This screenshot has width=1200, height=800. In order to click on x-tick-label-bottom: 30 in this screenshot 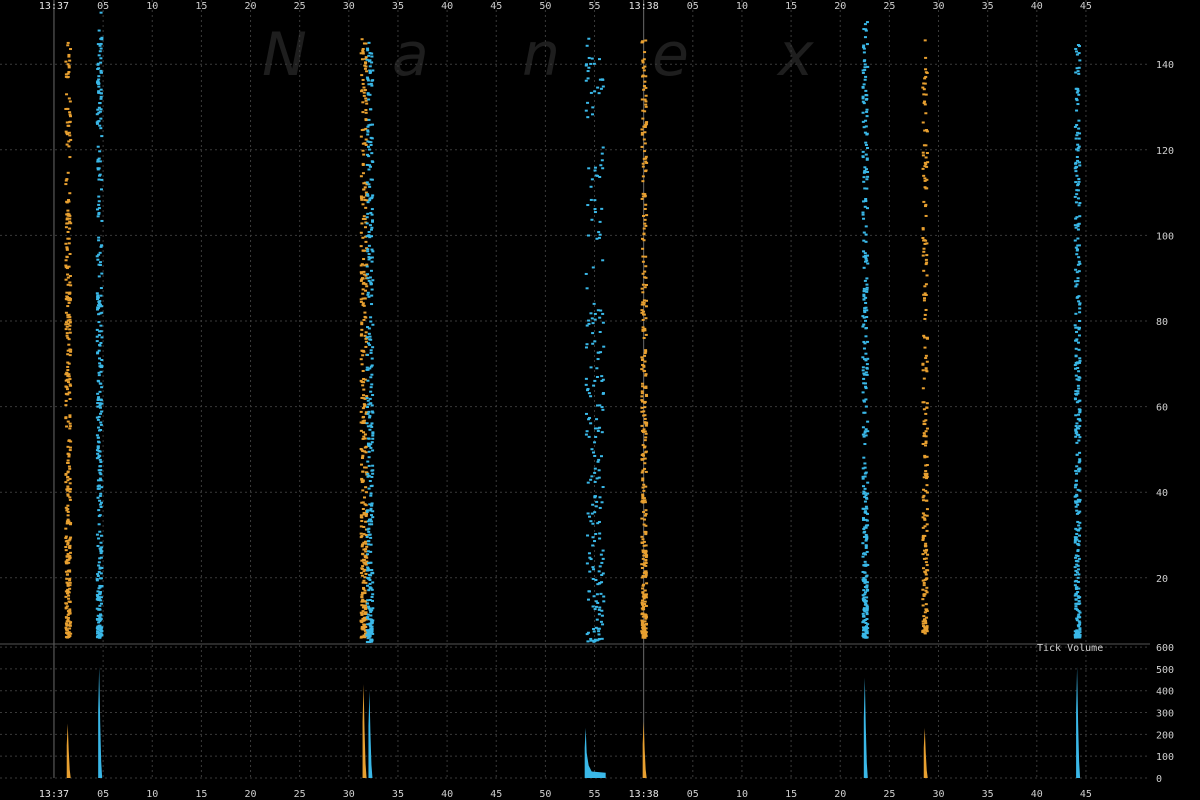, I will do `click(349, 794)`.